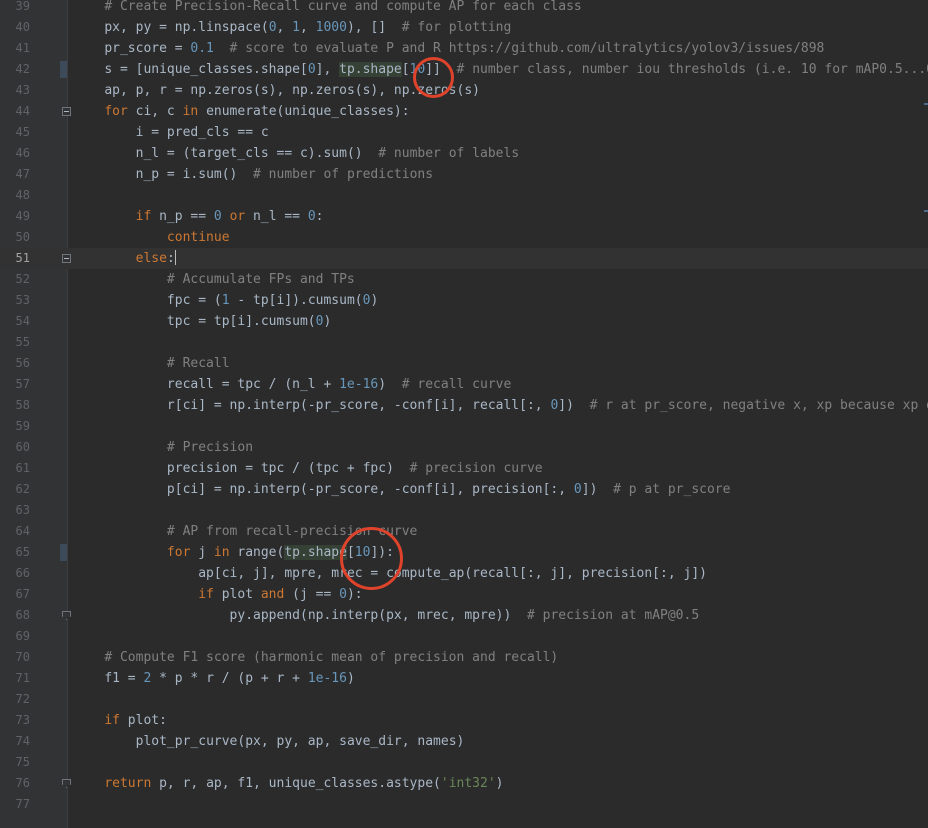 Image resolution: width=928 pixels, height=828 pixels. Describe the element at coordinates (926, 104) in the screenshot. I see `scrollbar-marker` at that location.